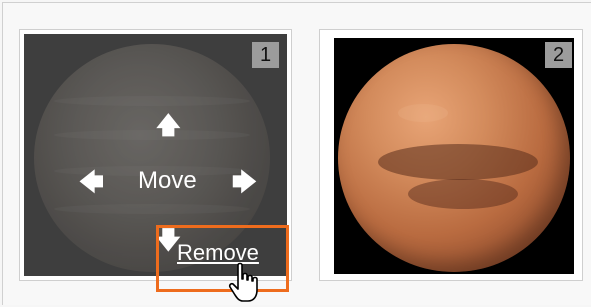  I want to click on arrow-up-icon: 🡅, so click(168, 126).